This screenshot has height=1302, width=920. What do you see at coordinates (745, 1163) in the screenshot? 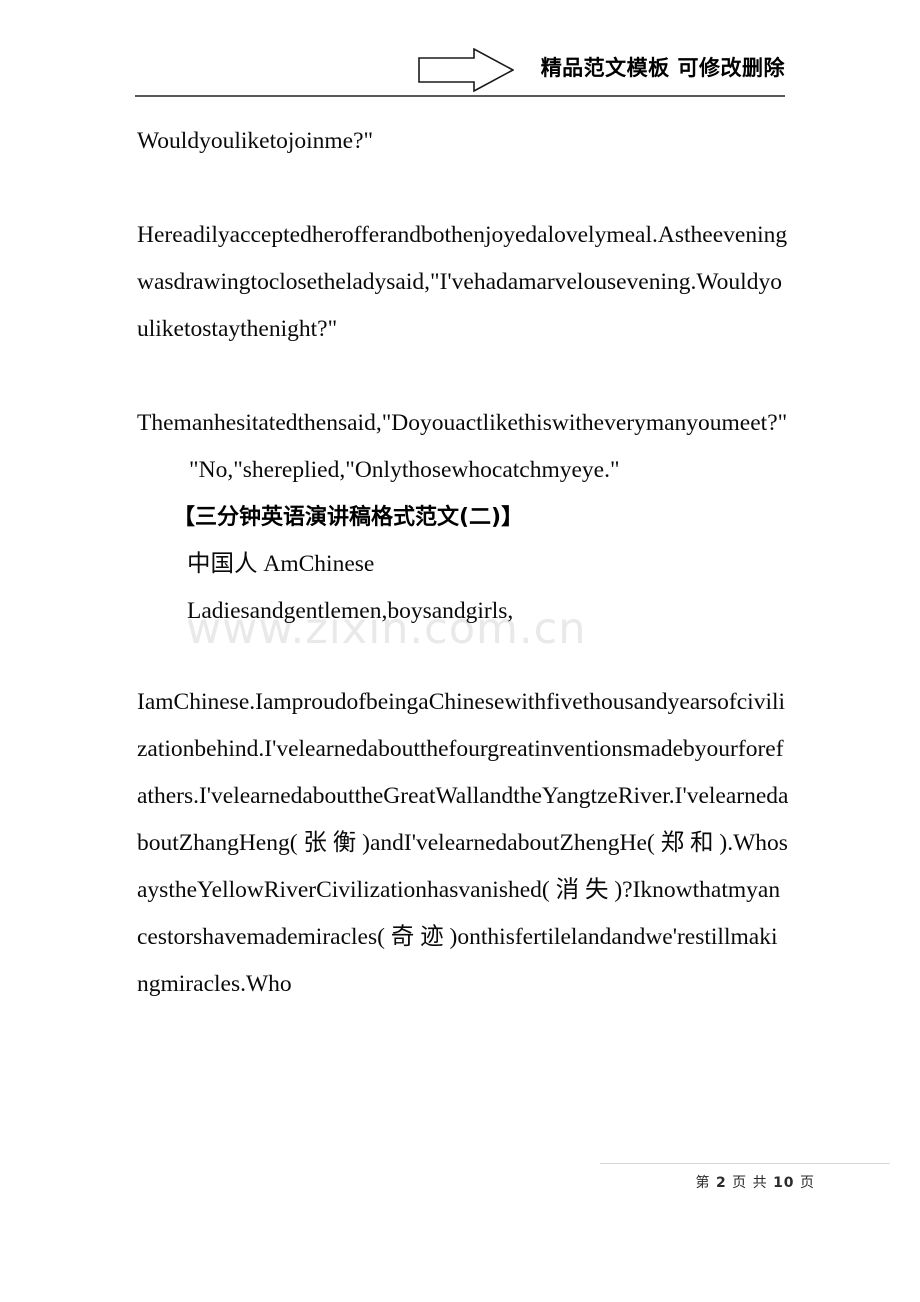
I see `footer-divider` at bounding box center [745, 1163].